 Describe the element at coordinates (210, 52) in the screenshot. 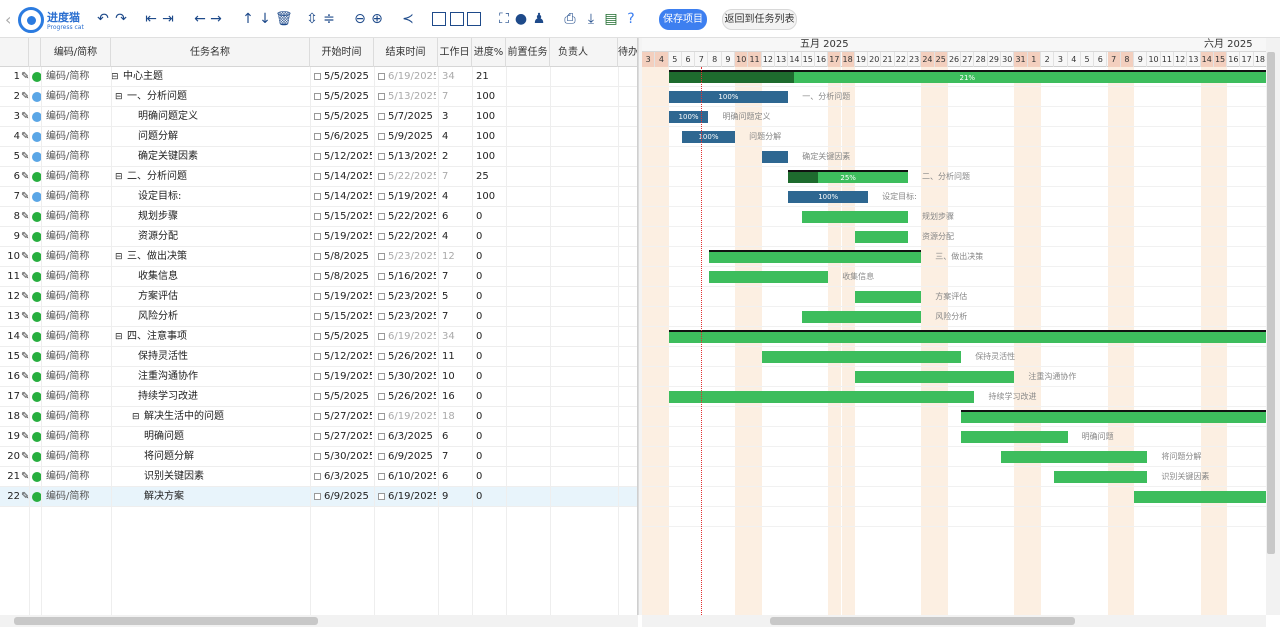

I see `header-name: 任务名称` at that location.